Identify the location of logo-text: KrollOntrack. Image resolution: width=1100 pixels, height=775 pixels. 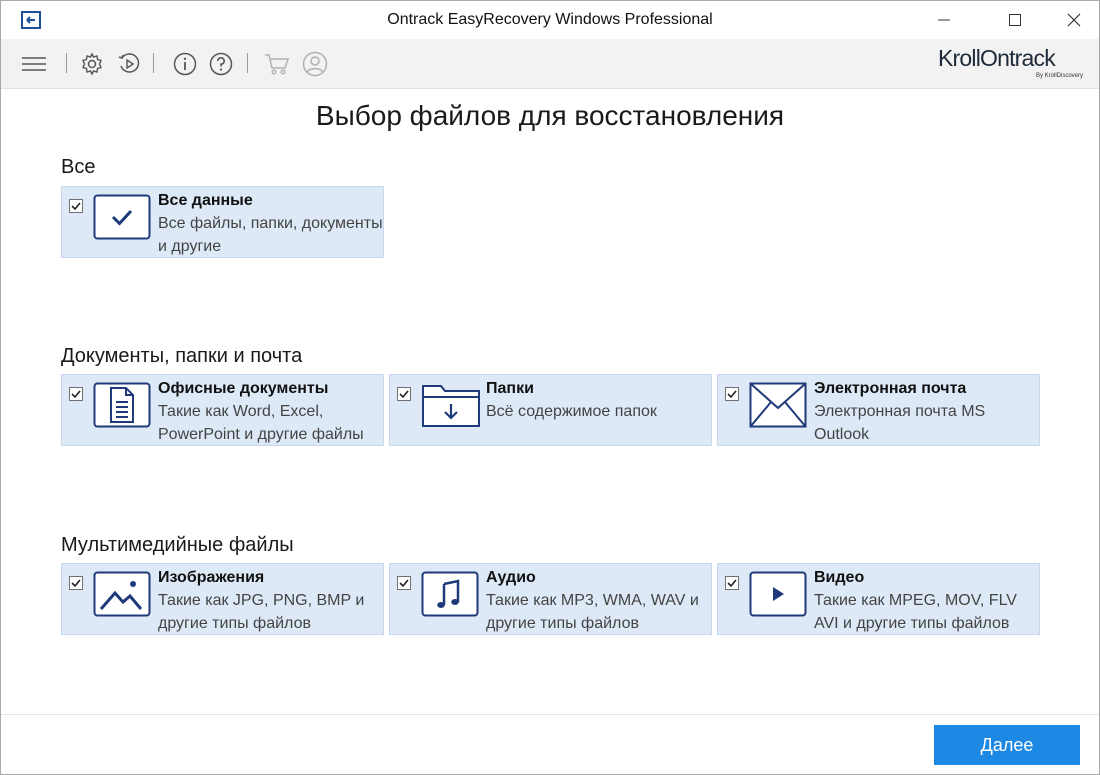
(997, 58).